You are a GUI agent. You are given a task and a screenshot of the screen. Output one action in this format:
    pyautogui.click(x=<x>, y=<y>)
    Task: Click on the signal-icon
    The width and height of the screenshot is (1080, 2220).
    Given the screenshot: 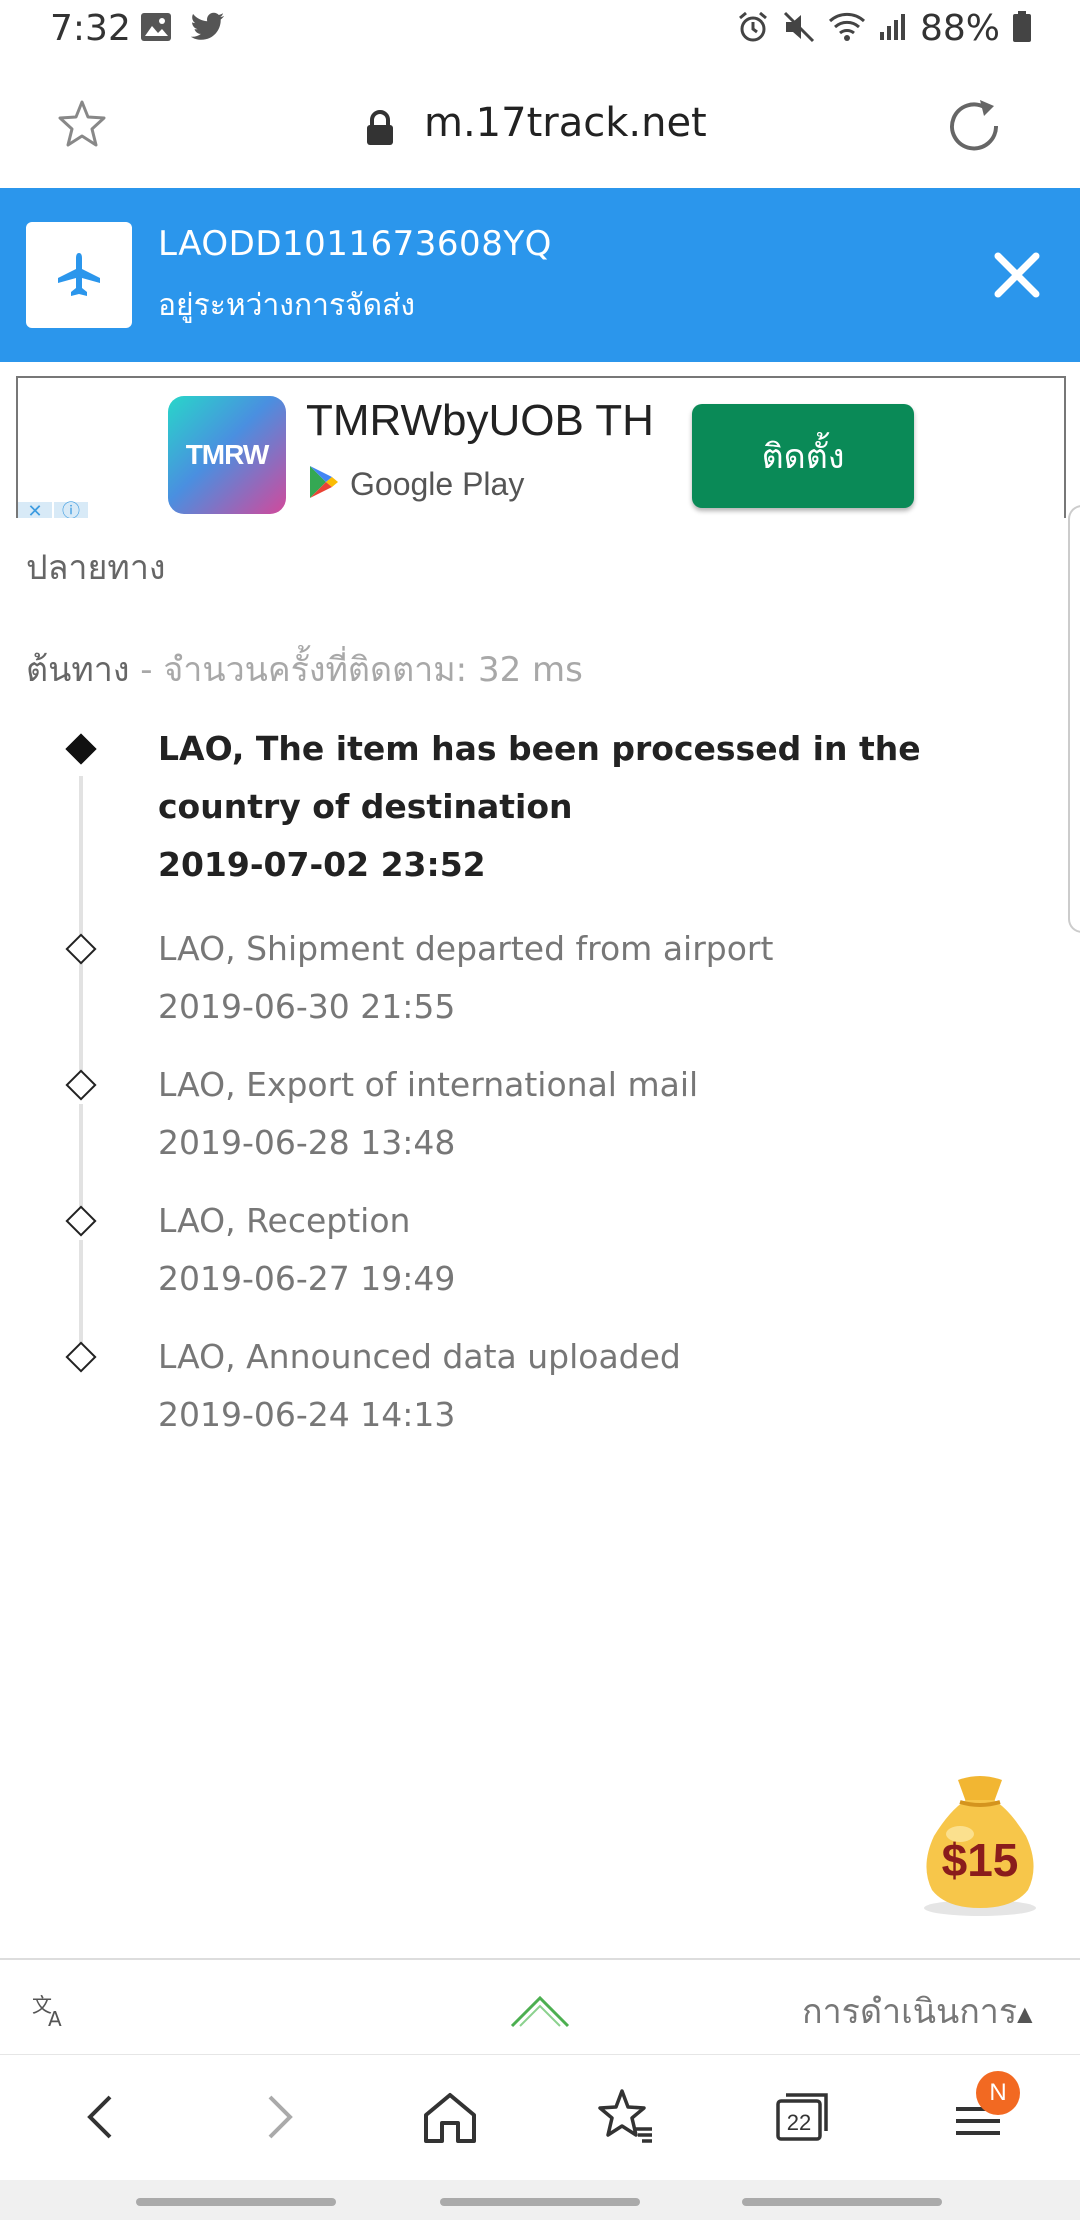 What is the action you would take?
    pyautogui.click(x=893, y=29)
    